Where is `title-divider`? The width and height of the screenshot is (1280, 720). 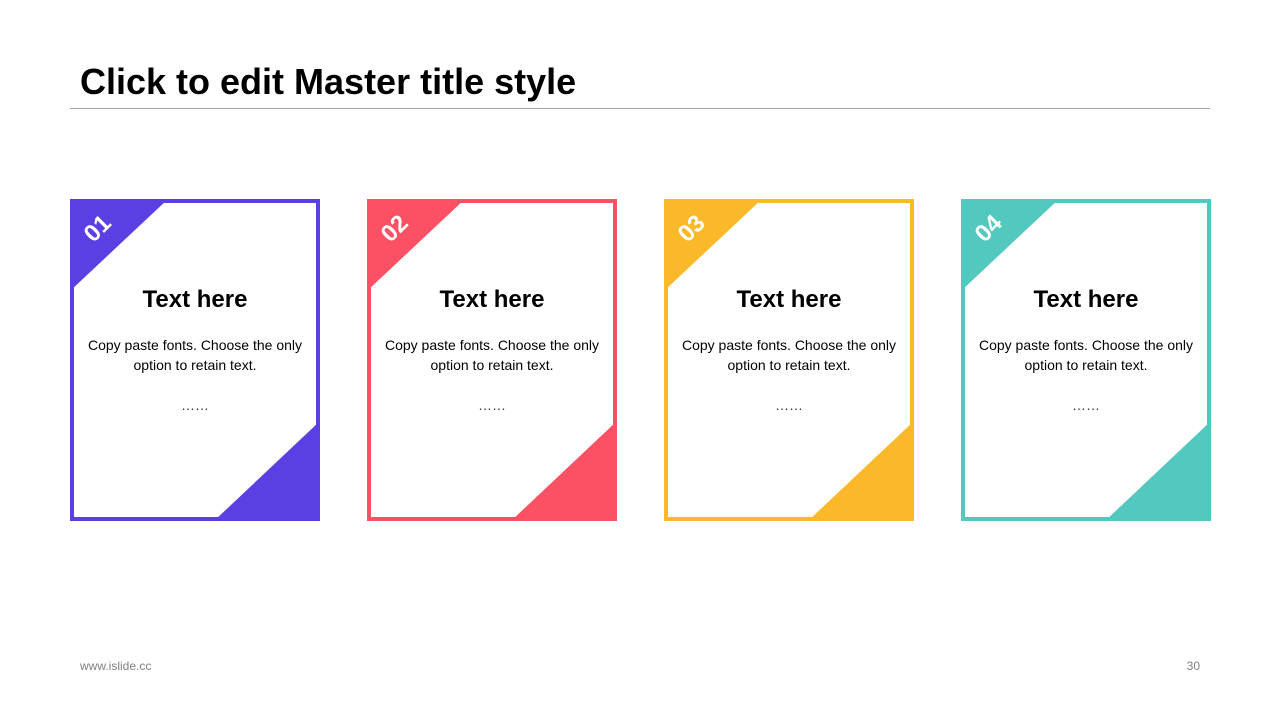 title-divider is located at coordinates (640, 108).